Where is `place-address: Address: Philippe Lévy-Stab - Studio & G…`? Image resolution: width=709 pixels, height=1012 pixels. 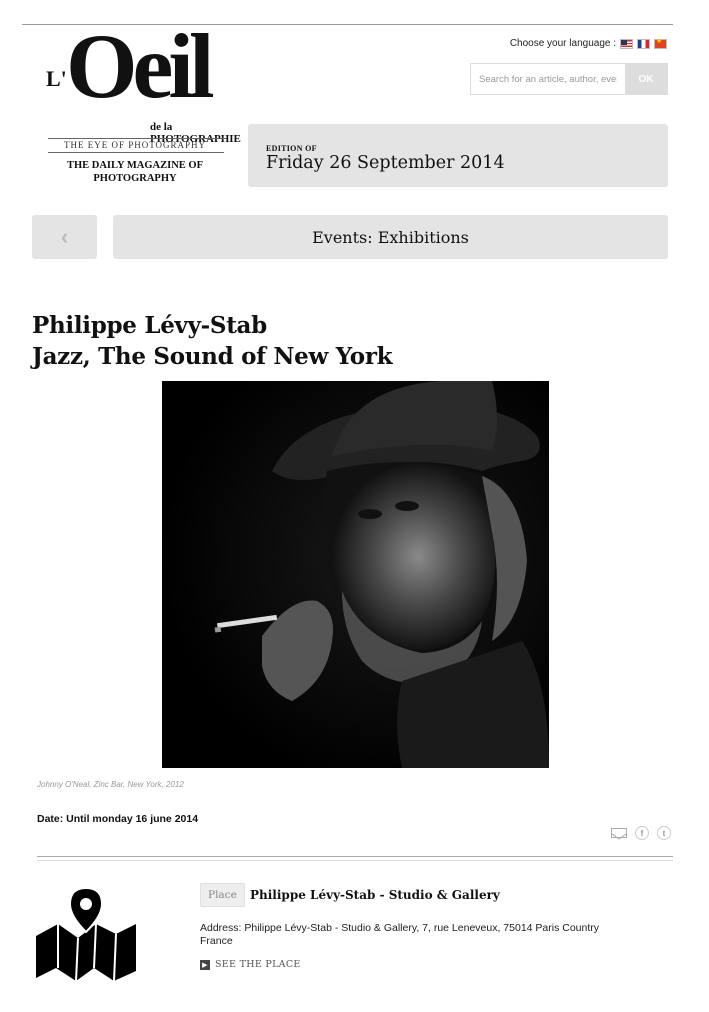
place-address: Address: Philippe Lévy-Stab - Studio & G… is located at coordinates (400, 934).